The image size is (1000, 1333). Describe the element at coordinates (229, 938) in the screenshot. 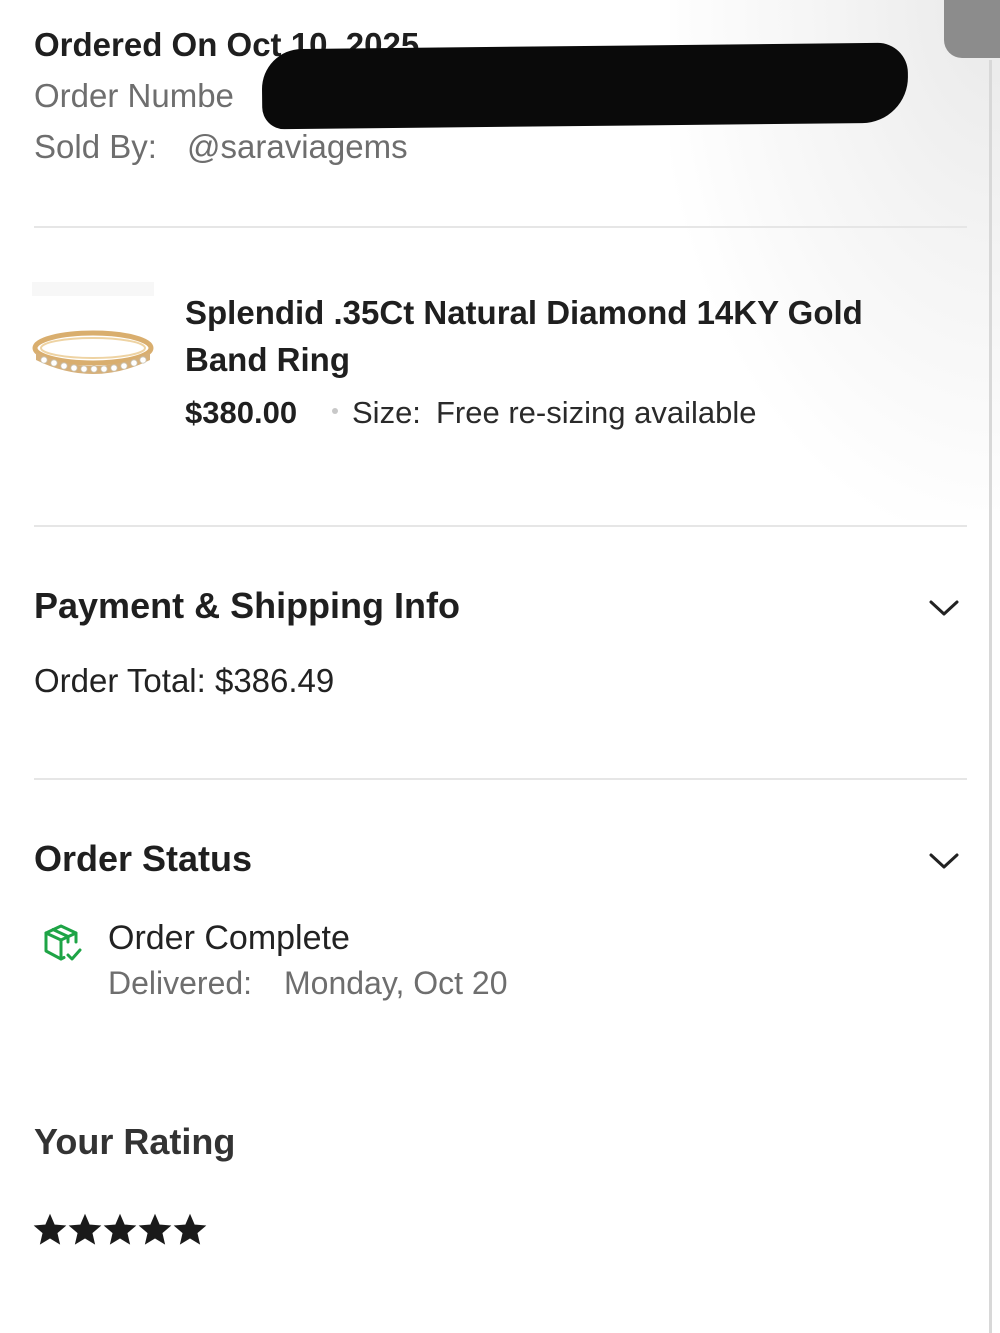

I see `order-complete-status: Order Complete` at that location.